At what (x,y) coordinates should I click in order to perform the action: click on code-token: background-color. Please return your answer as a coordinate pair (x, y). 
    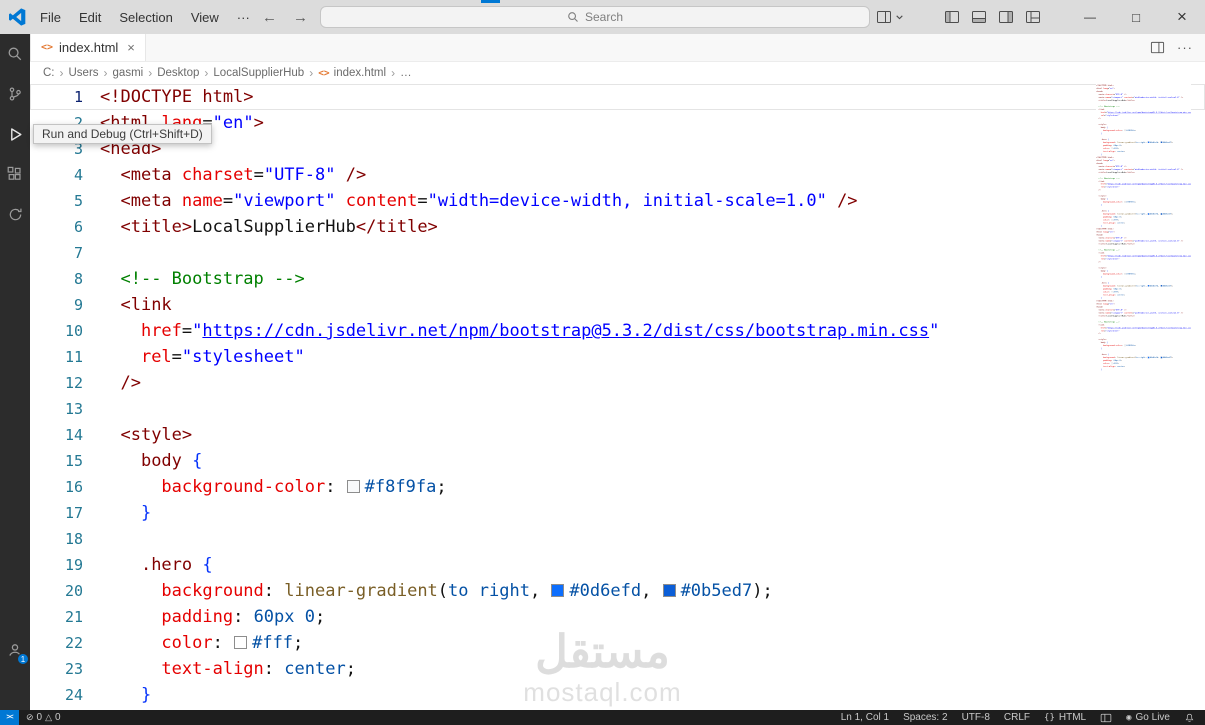
    Looking at the image, I should click on (243, 487).